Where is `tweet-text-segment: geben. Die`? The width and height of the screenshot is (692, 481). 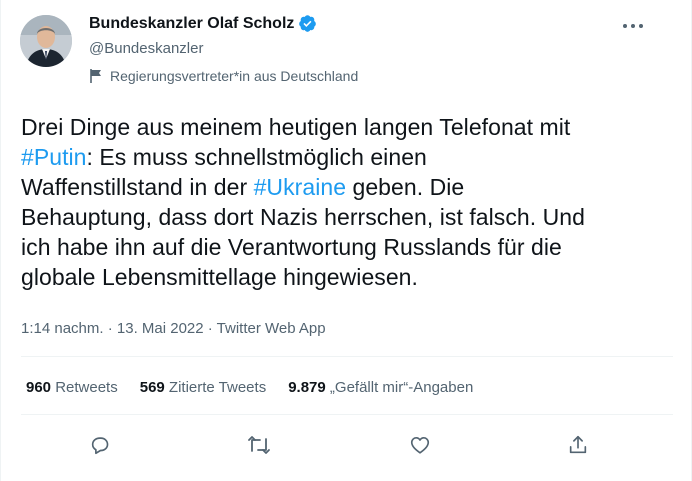
tweet-text-segment: geben. Die is located at coordinates (405, 187).